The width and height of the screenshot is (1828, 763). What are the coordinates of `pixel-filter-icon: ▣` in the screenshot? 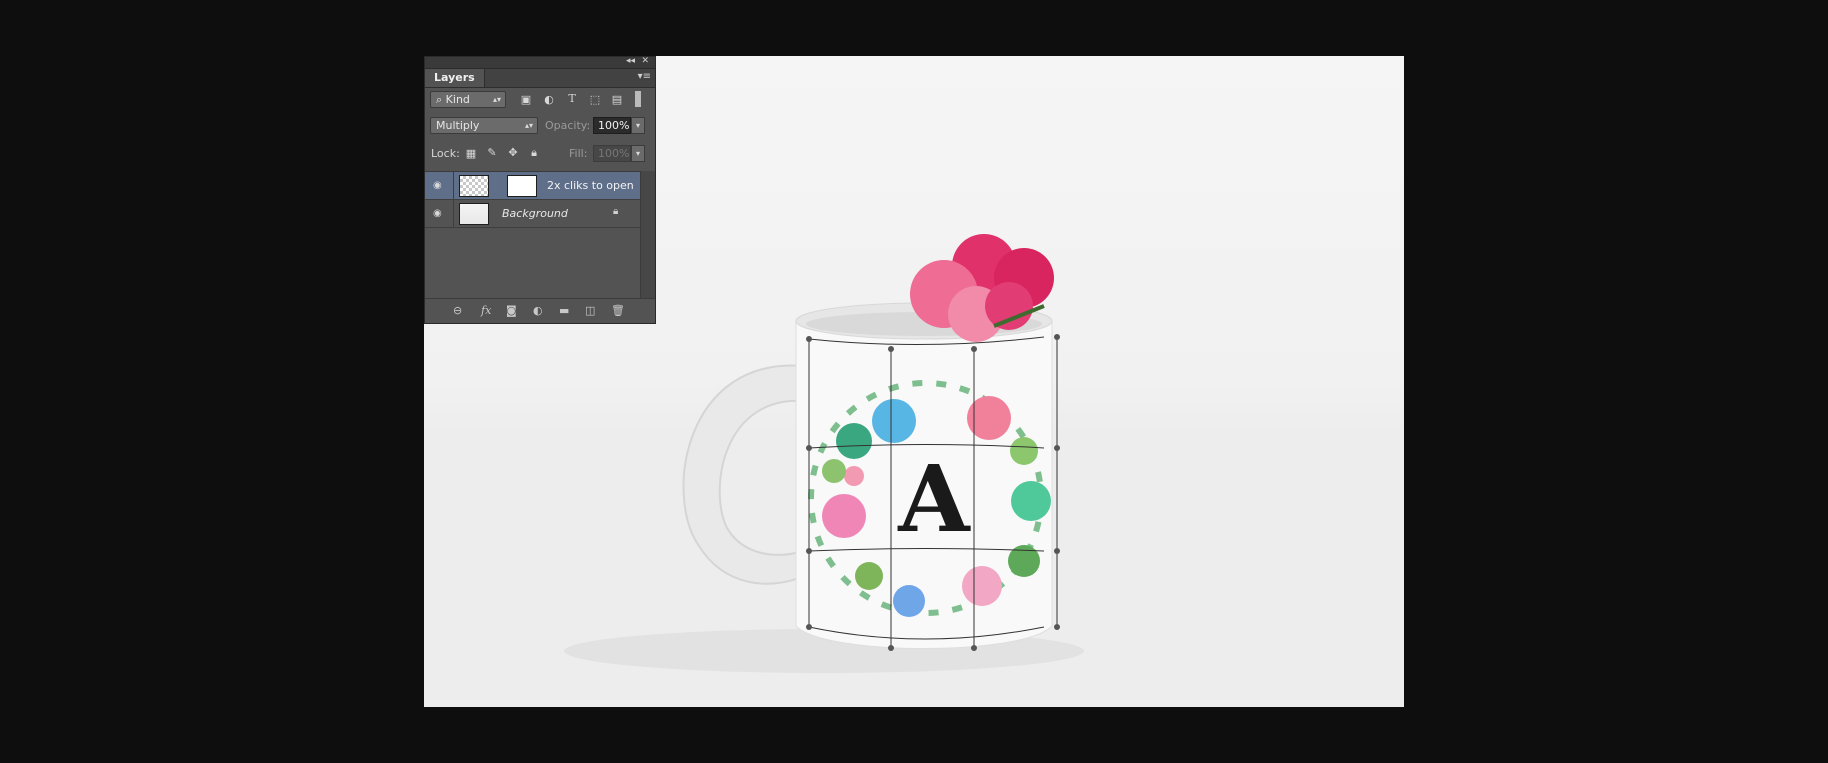 It's located at (526, 99).